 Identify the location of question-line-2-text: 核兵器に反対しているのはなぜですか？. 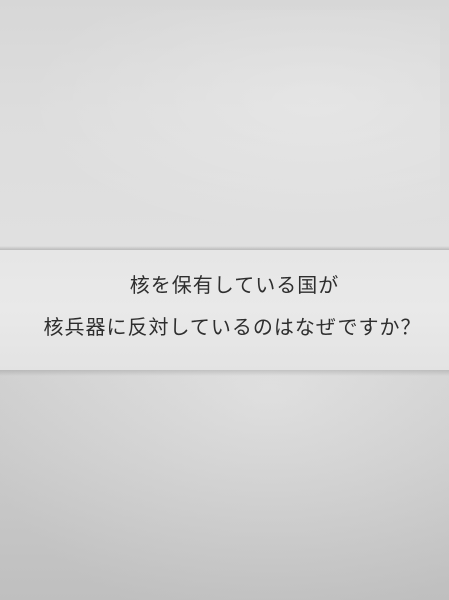
(232, 327).